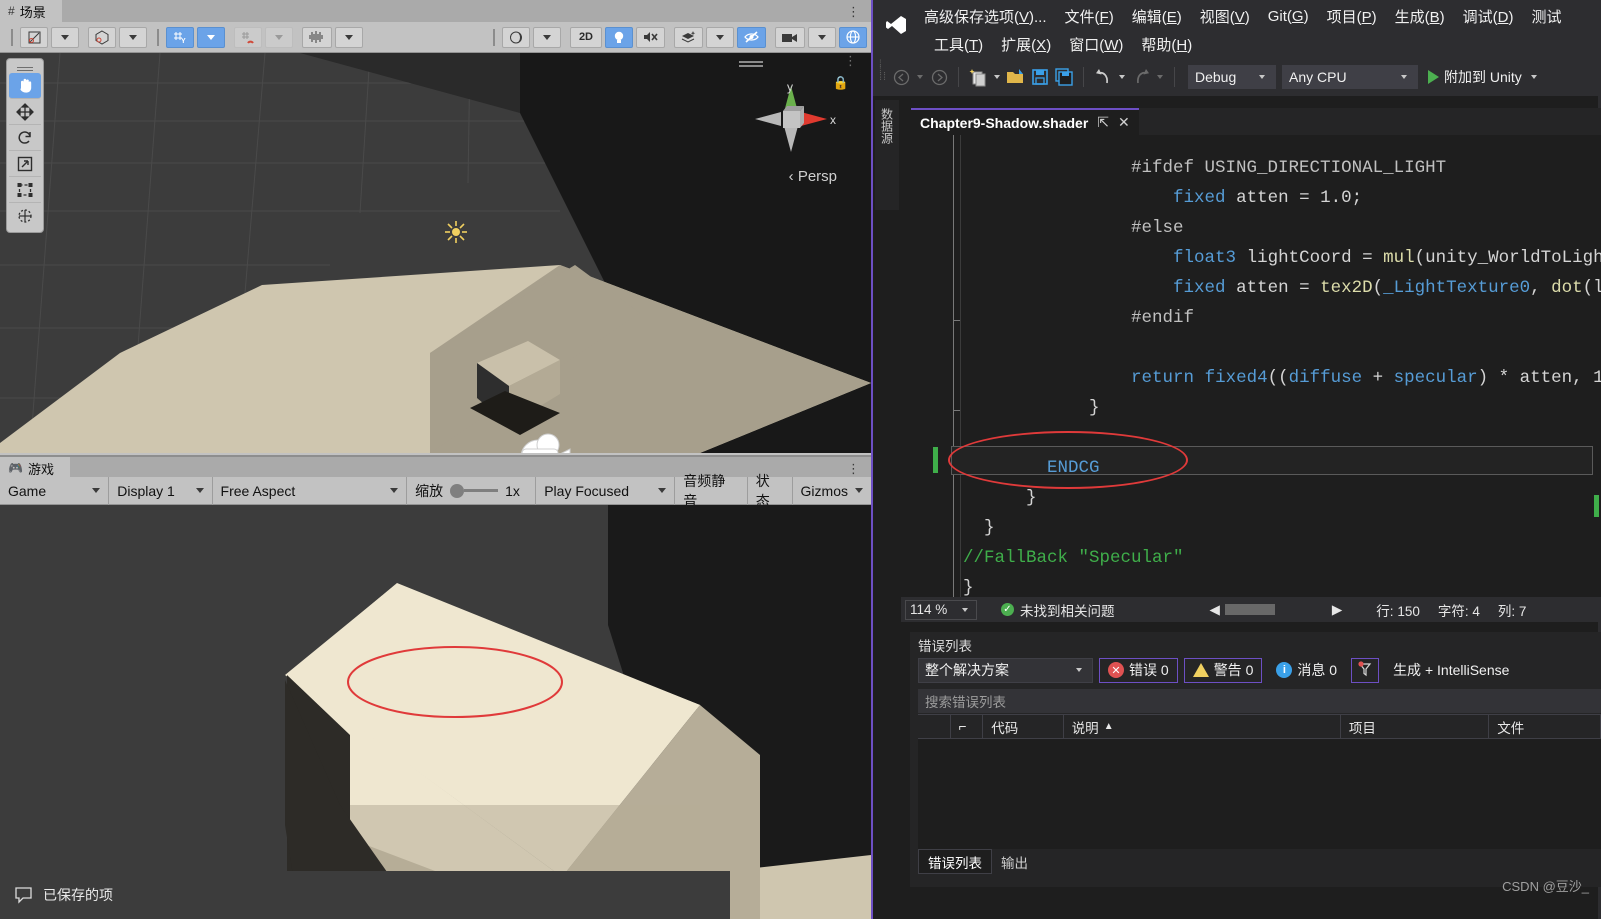 The width and height of the screenshot is (1601, 919). What do you see at coordinates (25, 86) in the screenshot?
I see `hand-tool-button` at bounding box center [25, 86].